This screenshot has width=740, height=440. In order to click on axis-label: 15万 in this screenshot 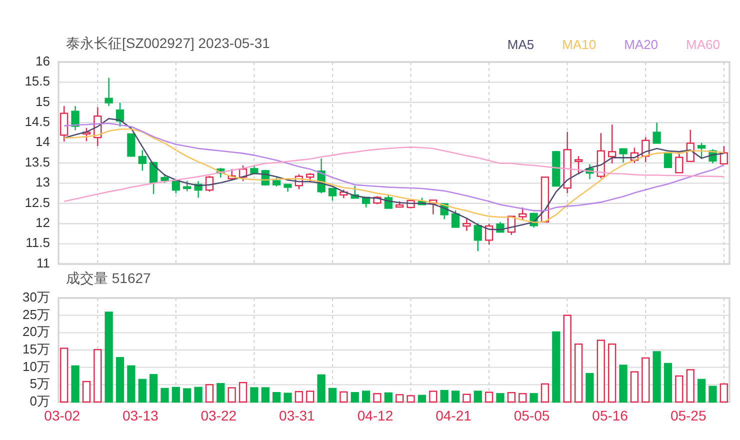, I will do `click(36, 348)`.